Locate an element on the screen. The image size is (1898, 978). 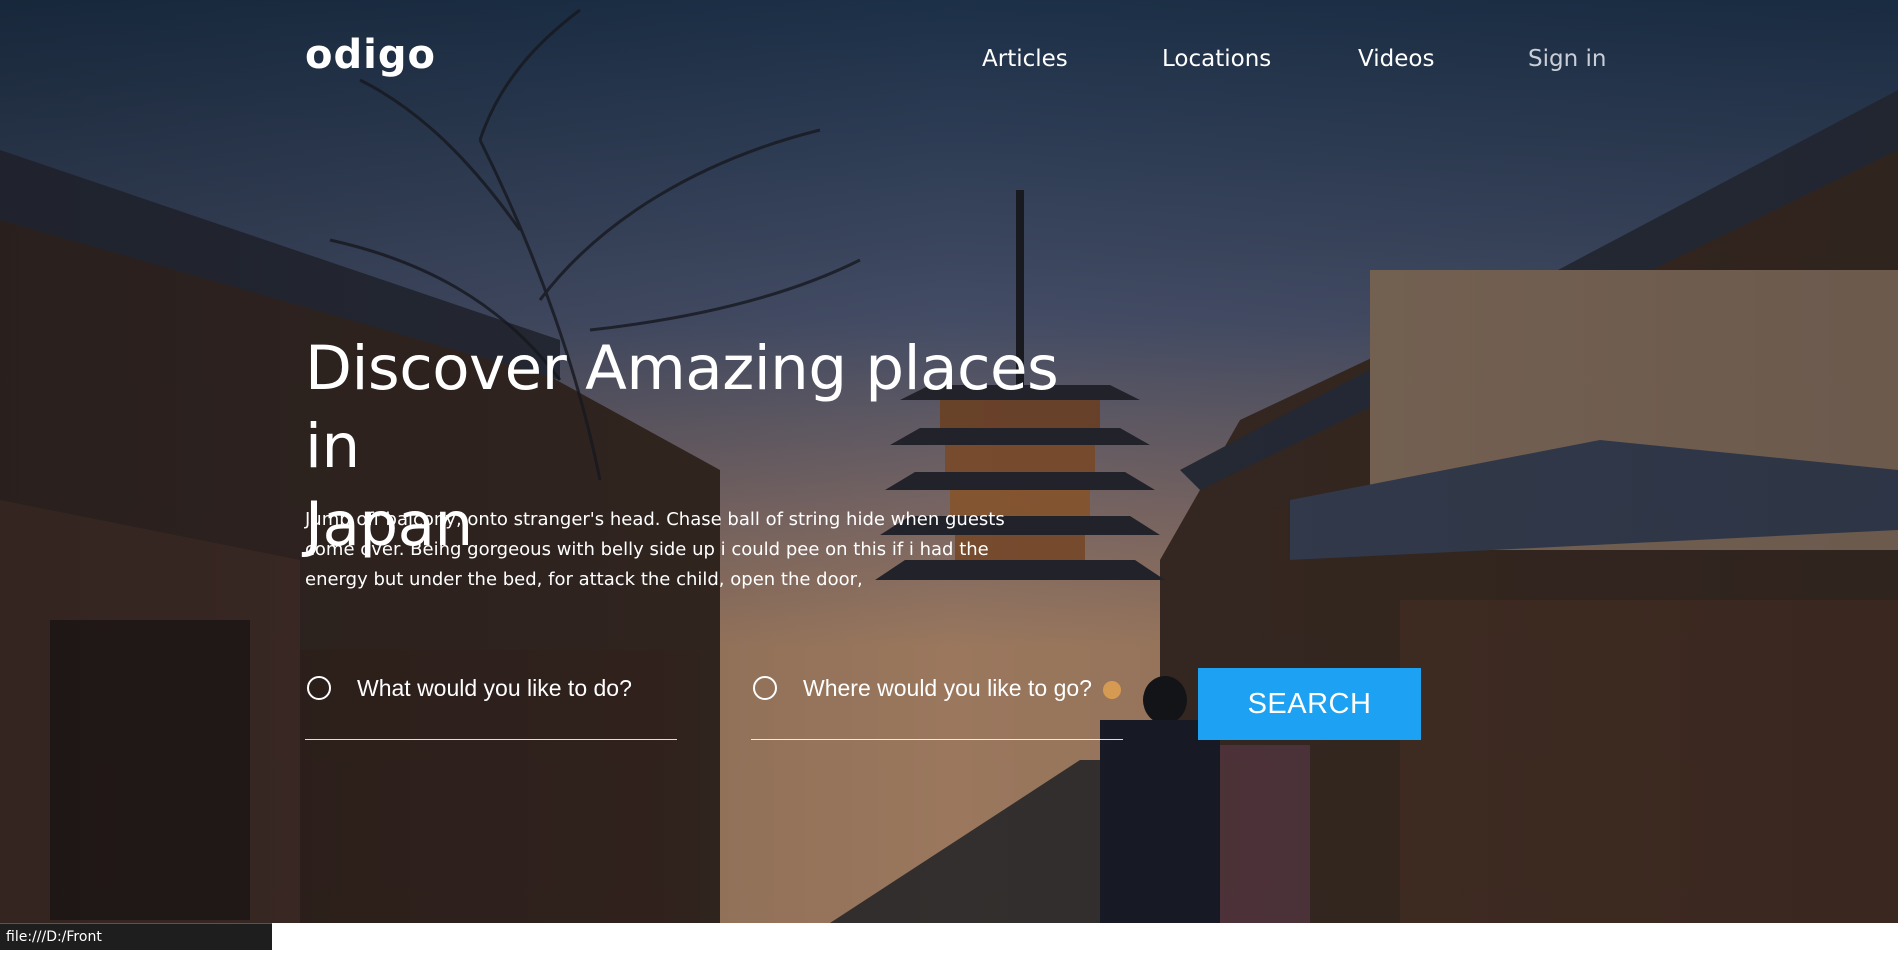
search-button: SEARCH is located at coordinates (1309, 704).